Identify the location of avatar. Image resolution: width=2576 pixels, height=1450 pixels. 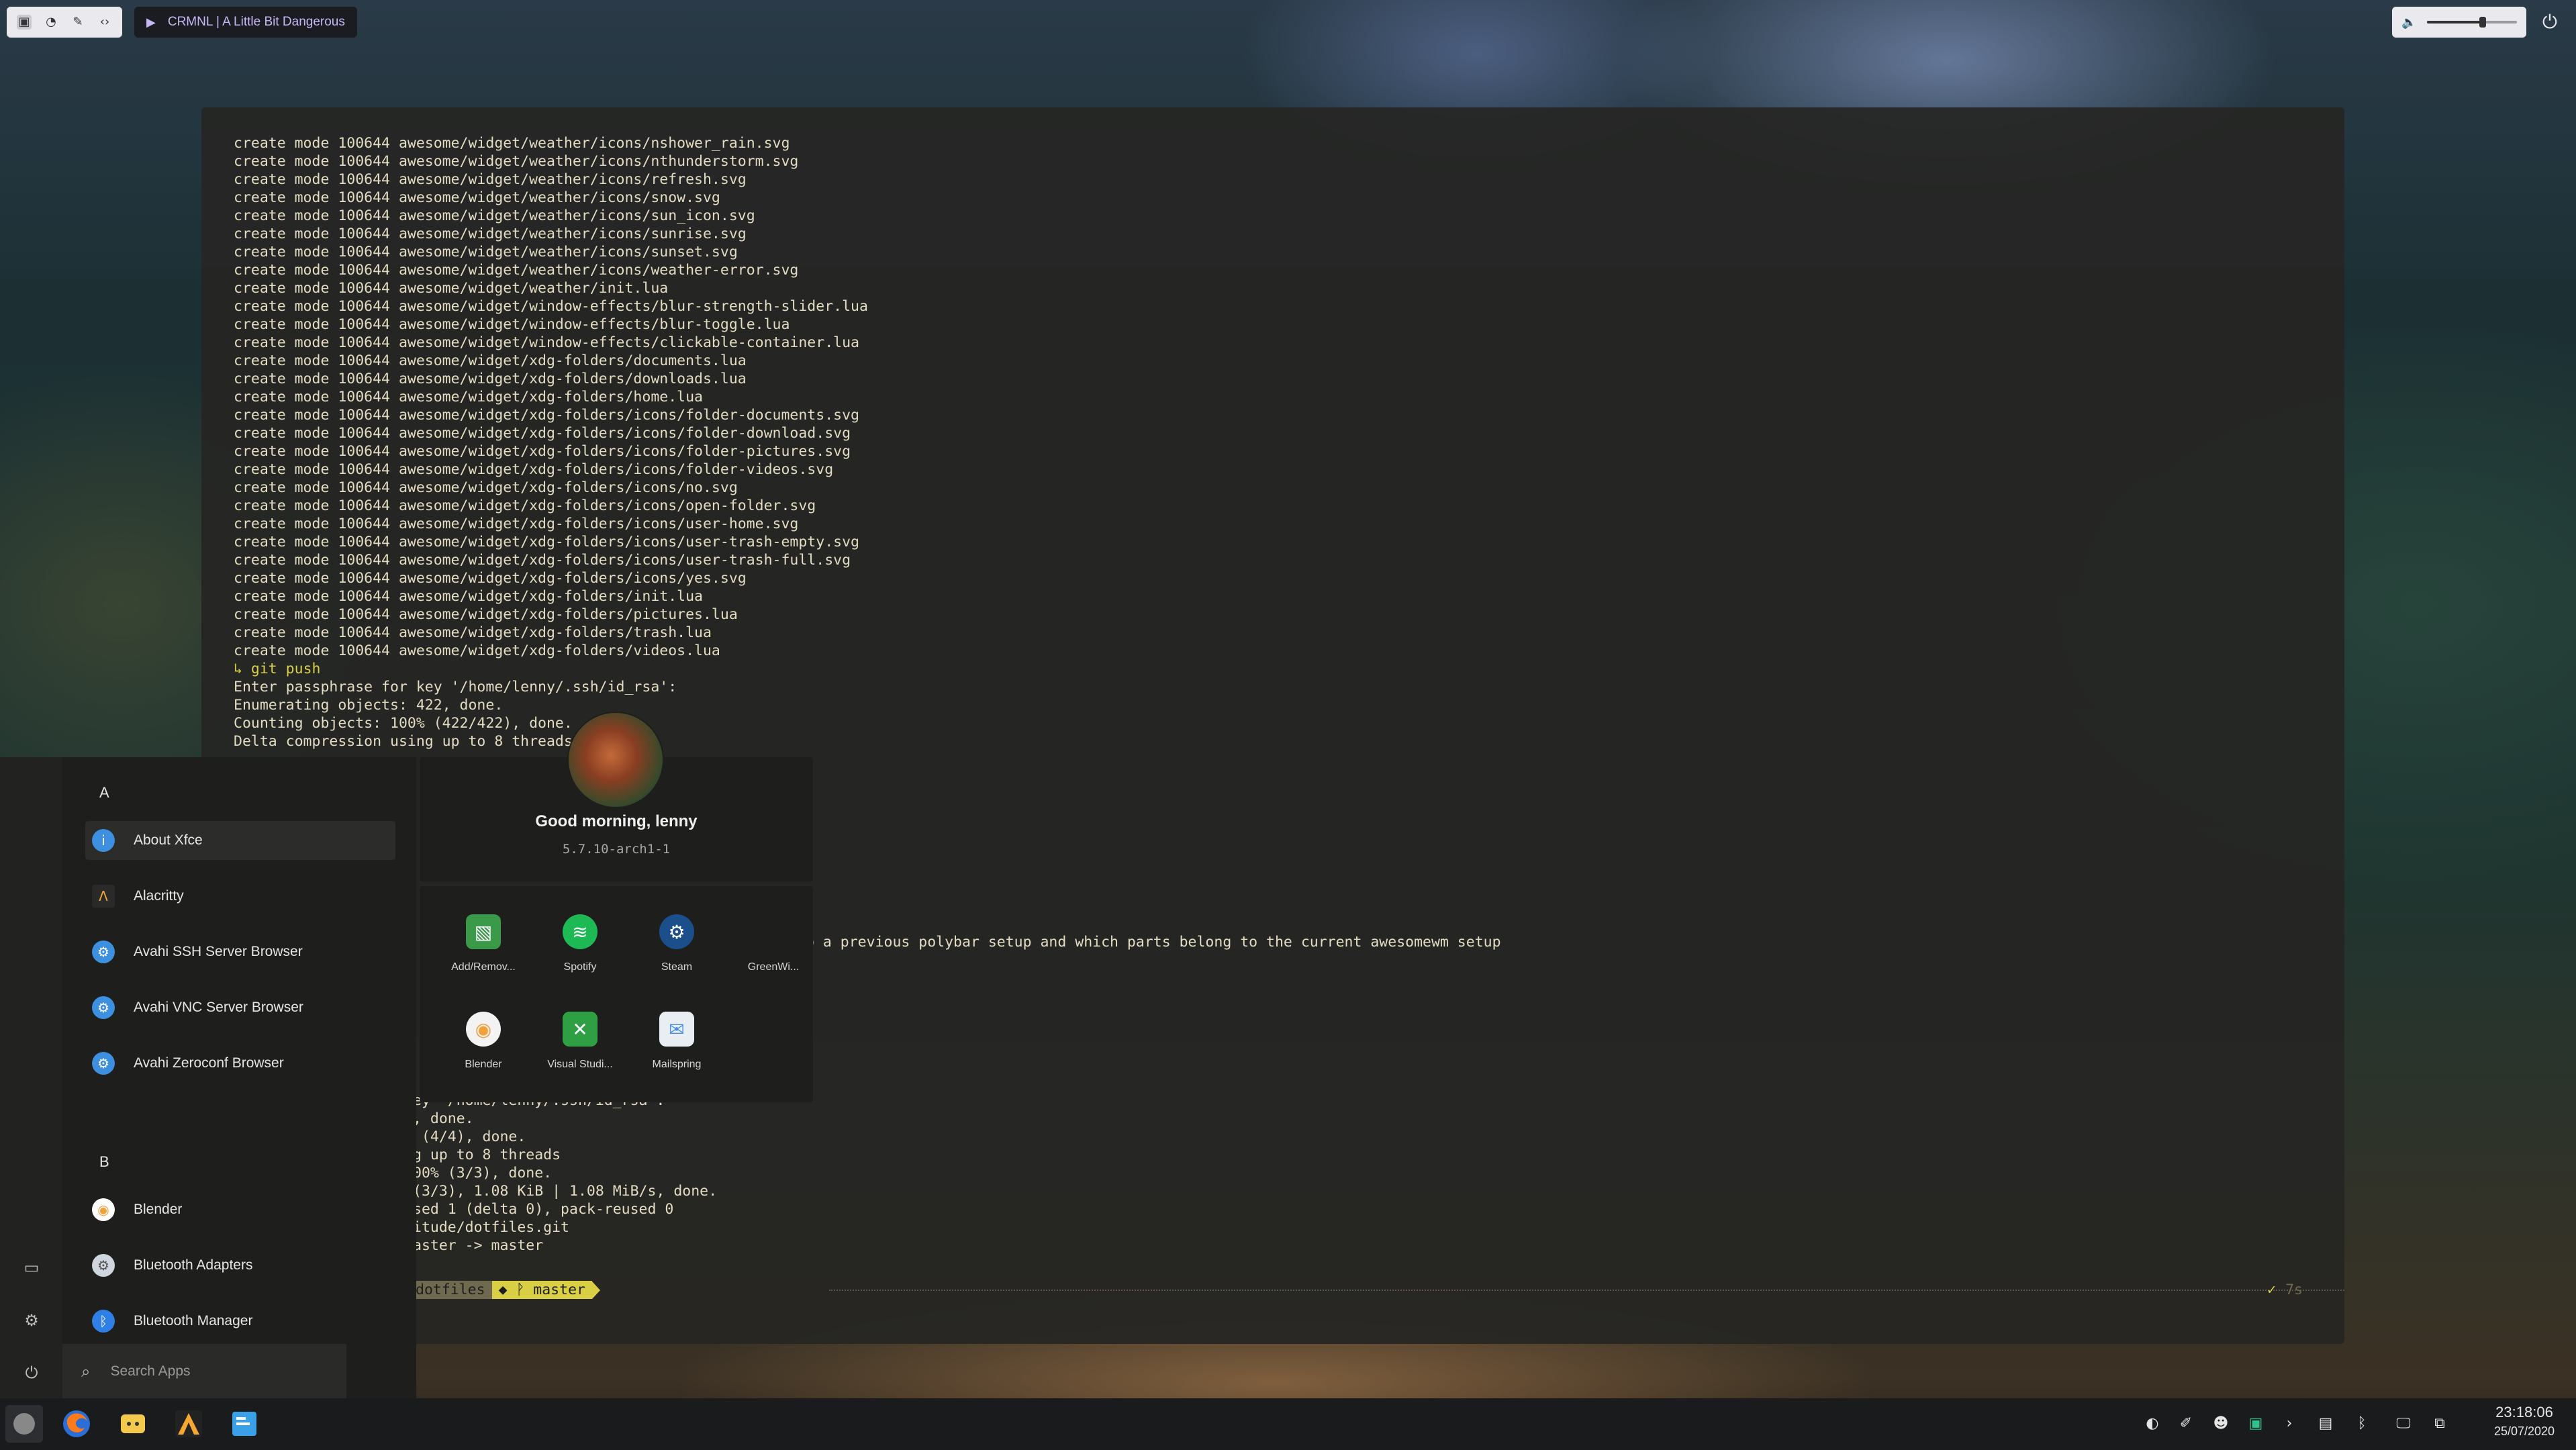
(615, 760).